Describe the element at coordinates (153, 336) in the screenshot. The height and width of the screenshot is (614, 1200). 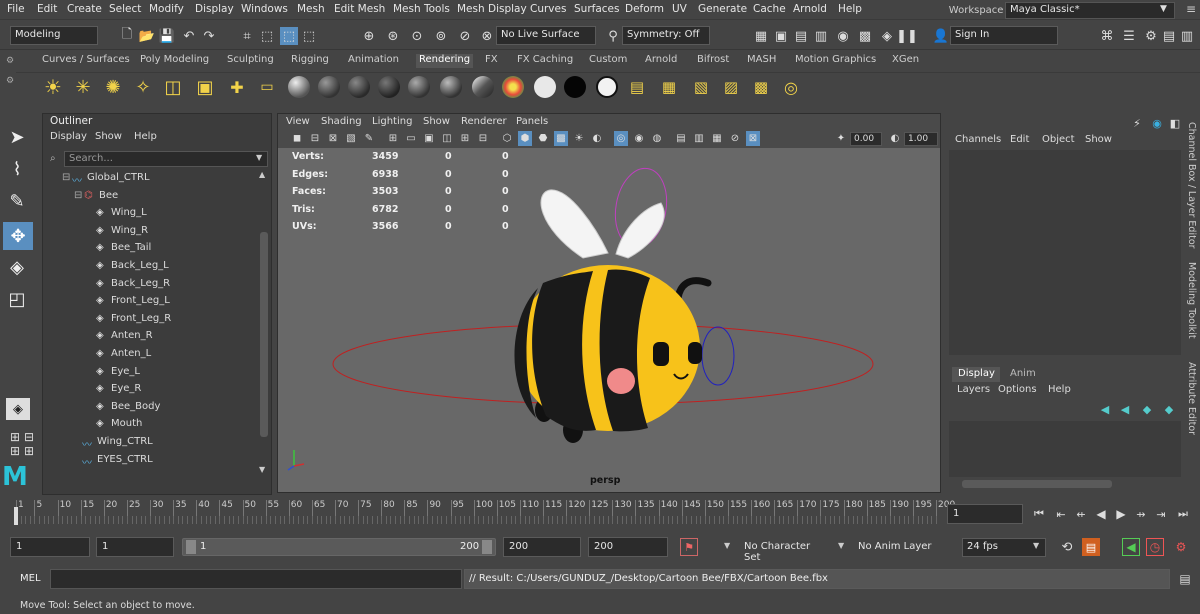
I see `outliner-item: ◈ Anten_R` at that location.